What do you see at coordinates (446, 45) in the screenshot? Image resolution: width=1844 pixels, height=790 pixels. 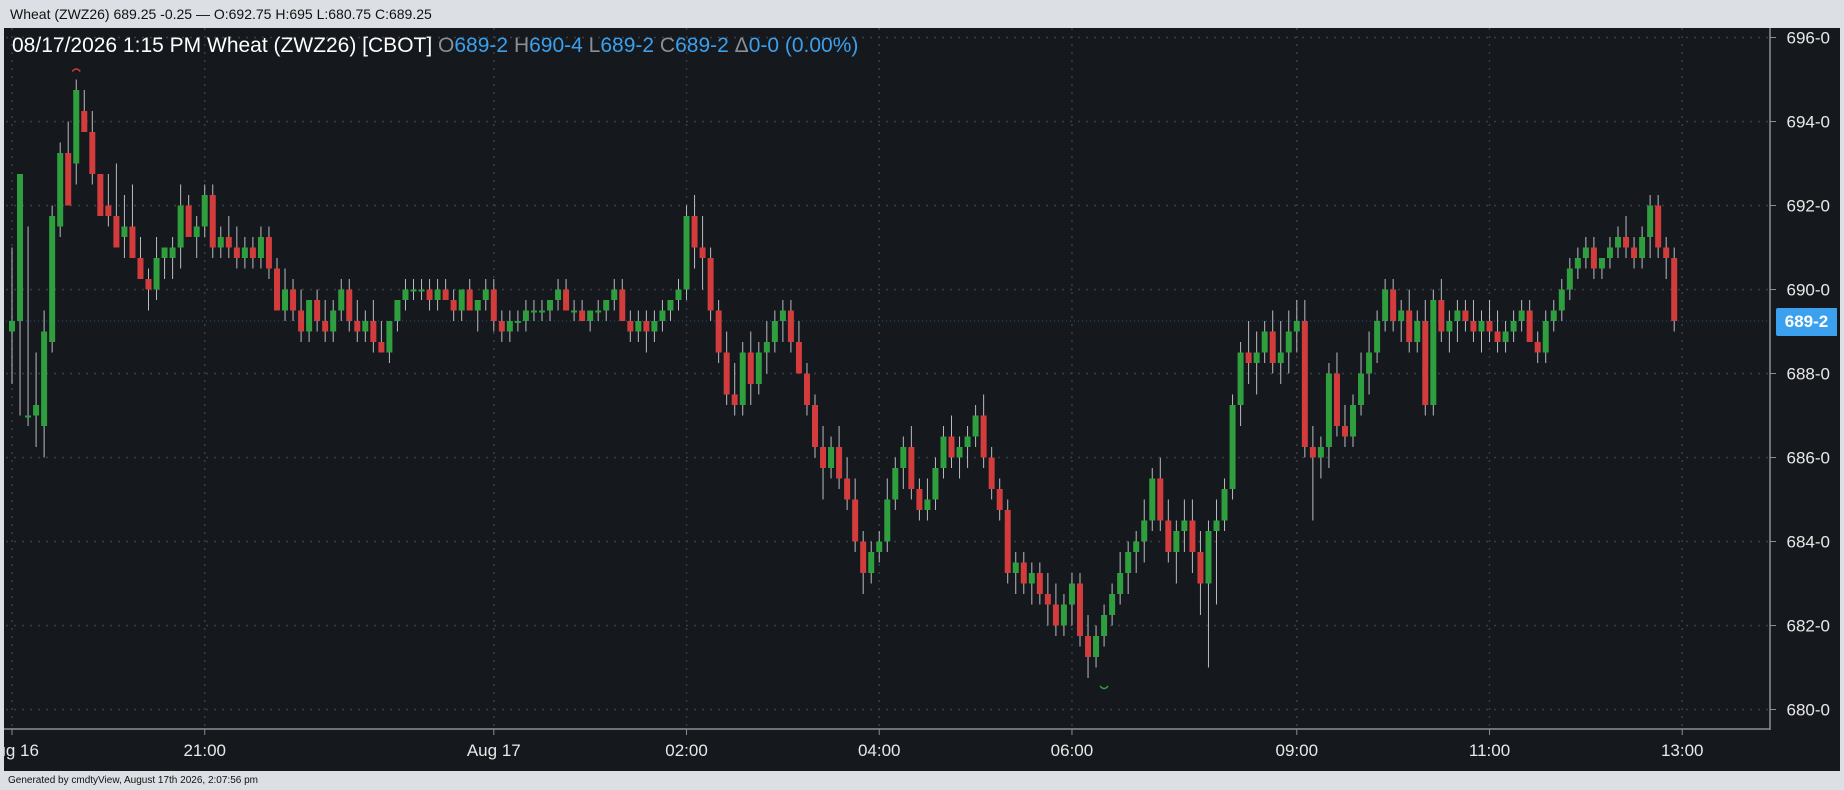 I see `header-open-label: O` at bounding box center [446, 45].